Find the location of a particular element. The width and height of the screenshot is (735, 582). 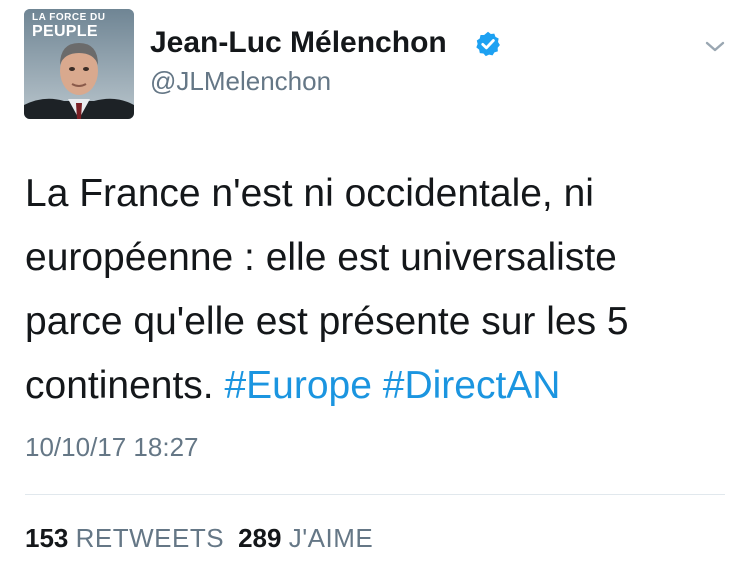

likes-stat: 289 J'AIME is located at coordinates (305, 538).